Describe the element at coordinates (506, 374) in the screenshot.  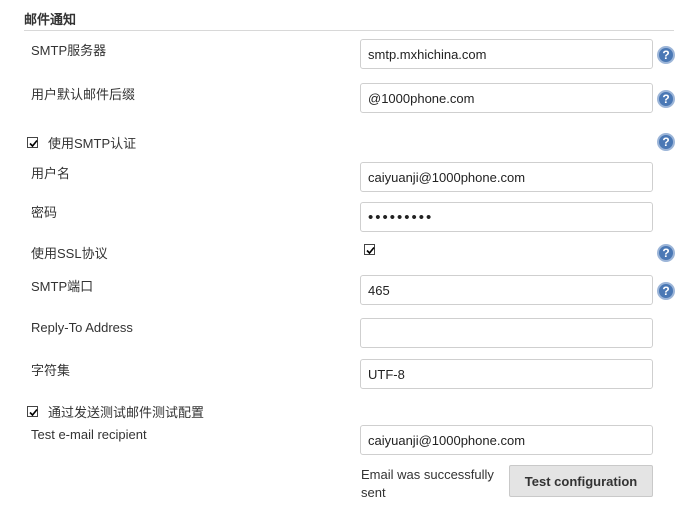
I see `charset-input` at that location.